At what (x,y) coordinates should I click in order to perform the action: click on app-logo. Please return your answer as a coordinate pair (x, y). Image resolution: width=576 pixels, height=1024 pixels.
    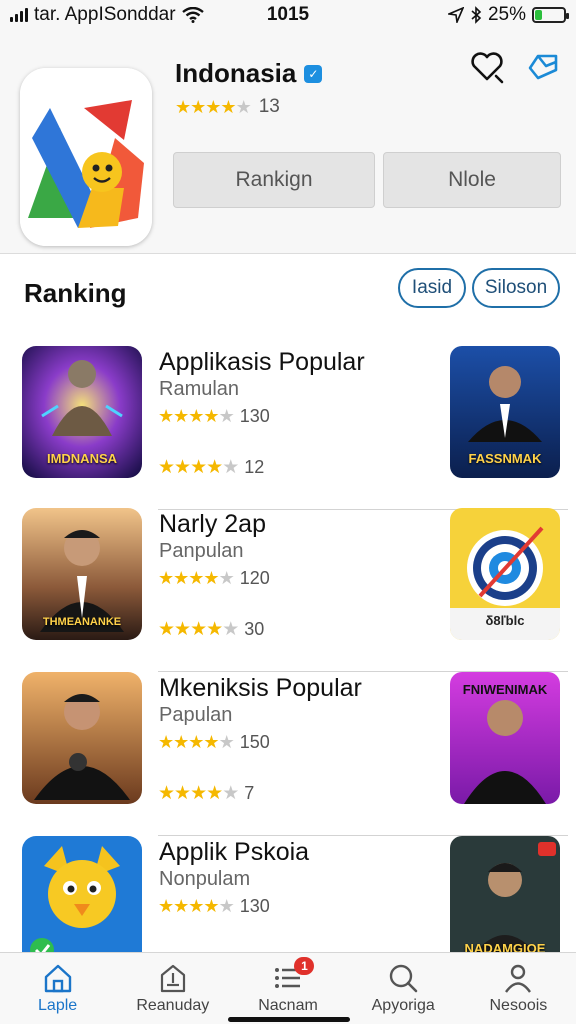
    Looking at the image, I should click on (86, 157).